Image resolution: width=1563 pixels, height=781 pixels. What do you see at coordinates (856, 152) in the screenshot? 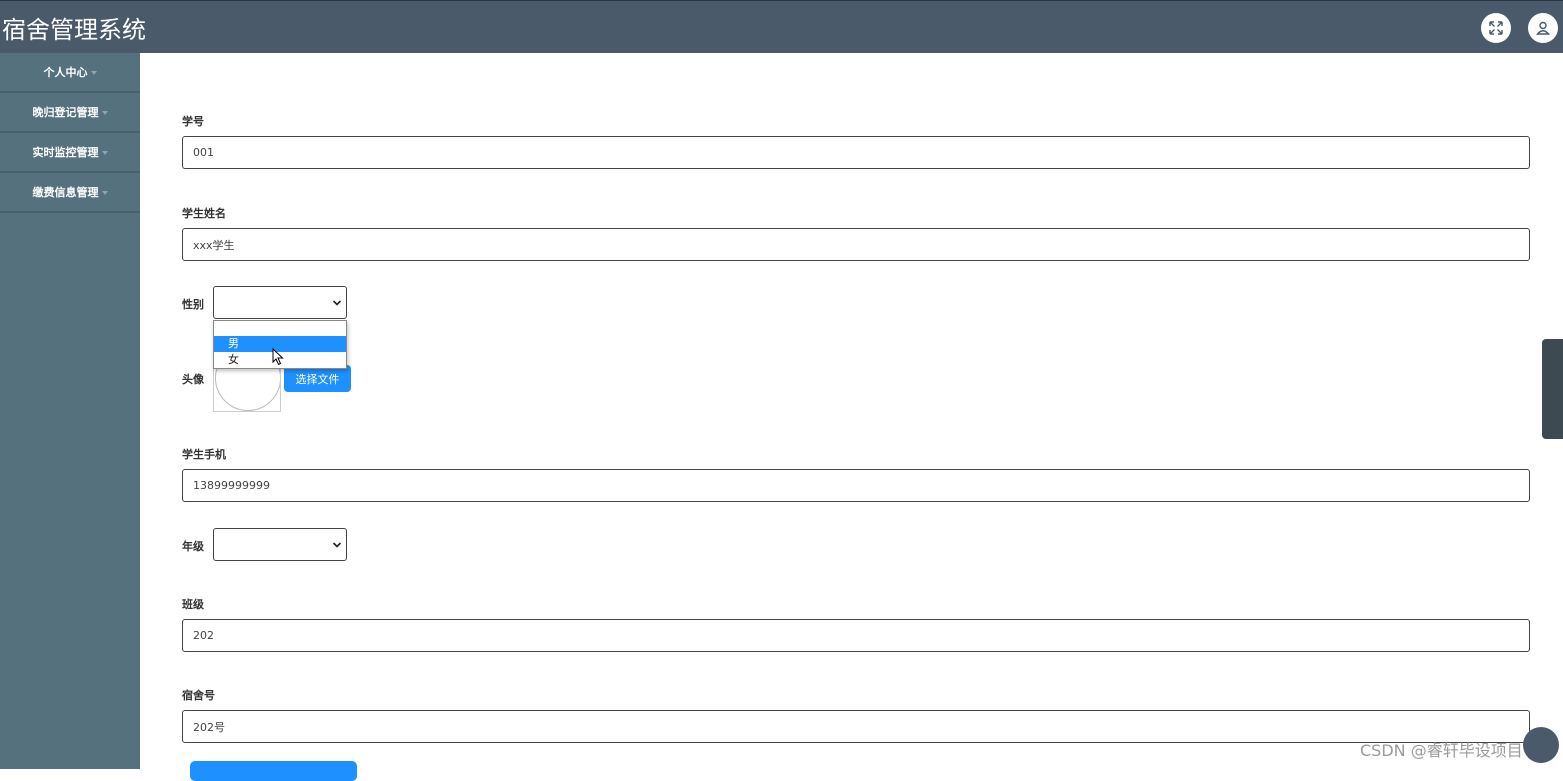
I see `student-id-input` at bounding box center [856, 152].